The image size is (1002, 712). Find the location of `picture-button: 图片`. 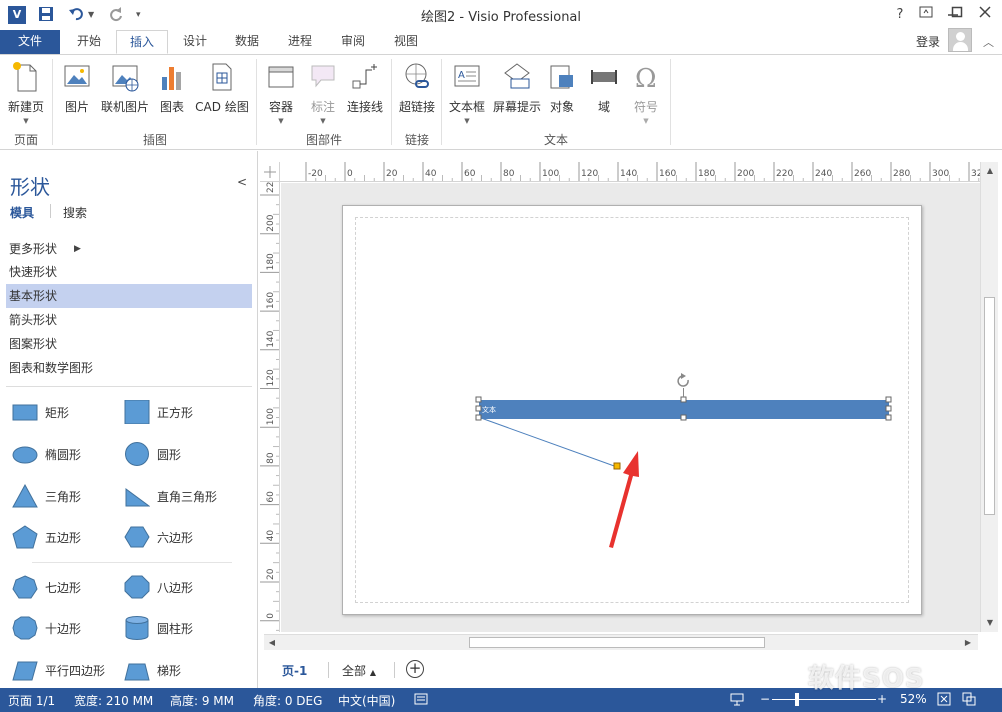

picture-button: 图片 is located at coordinates (77, 97).